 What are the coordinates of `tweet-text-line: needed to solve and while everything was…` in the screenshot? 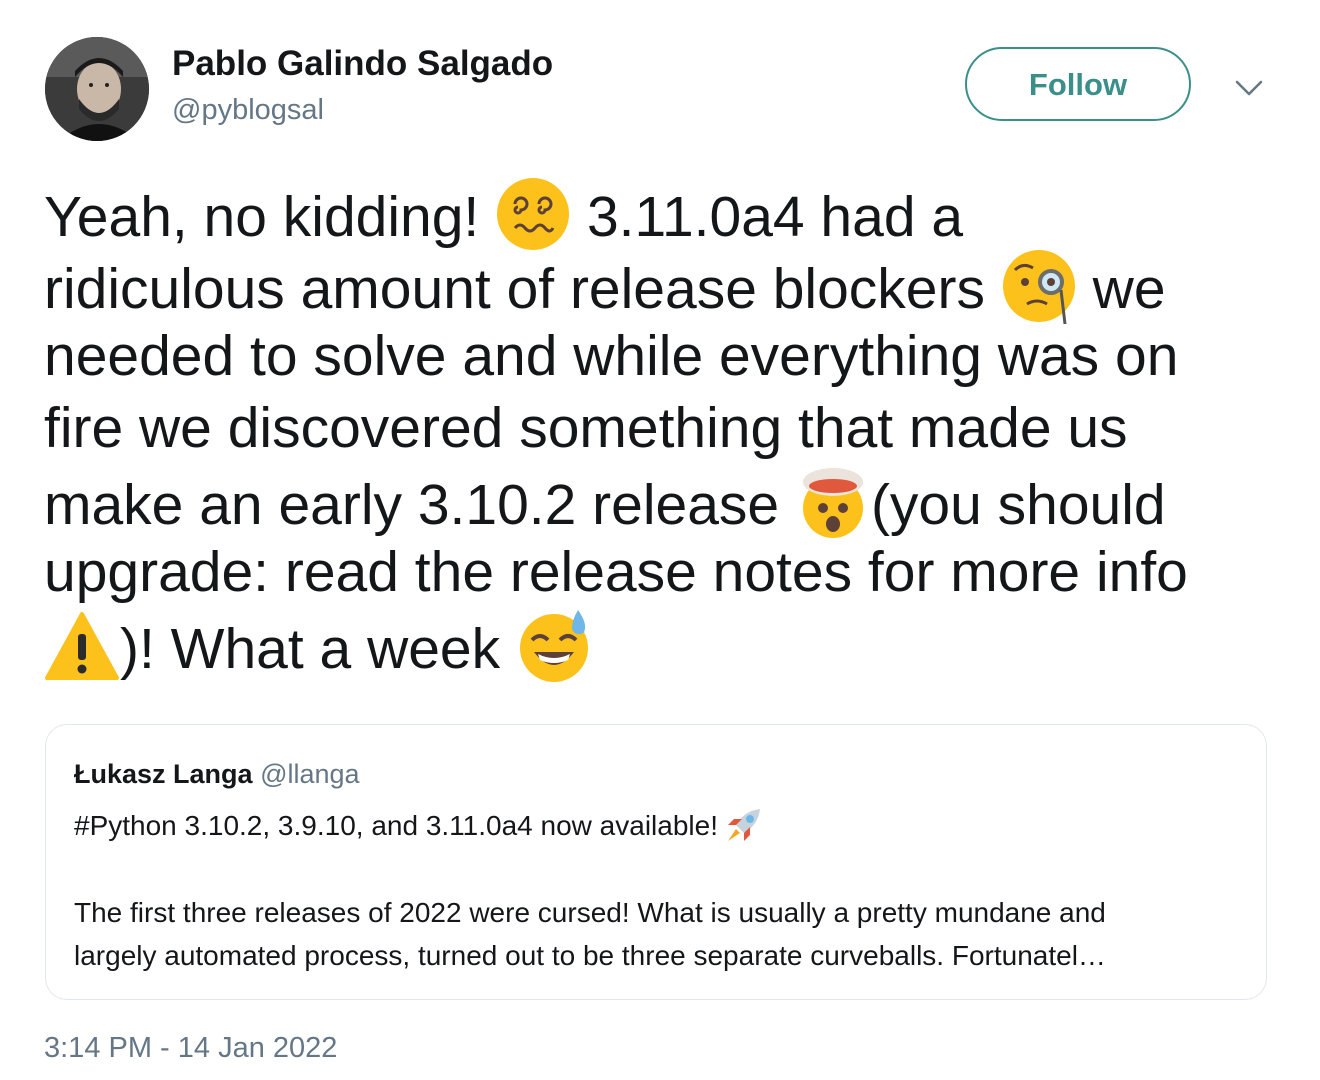 It's located at (611, 356).